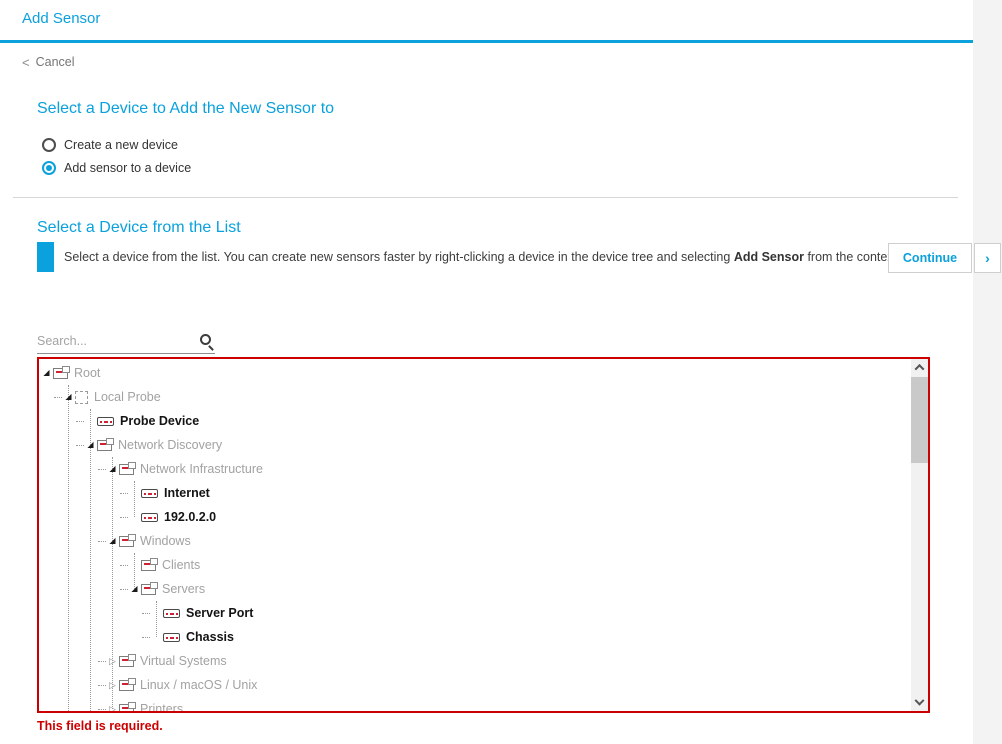  What do you see at coordinates (475, 637) in the screenshot?
I see `tree-item-chassis: Chassis` at bounding box center [475, 637].